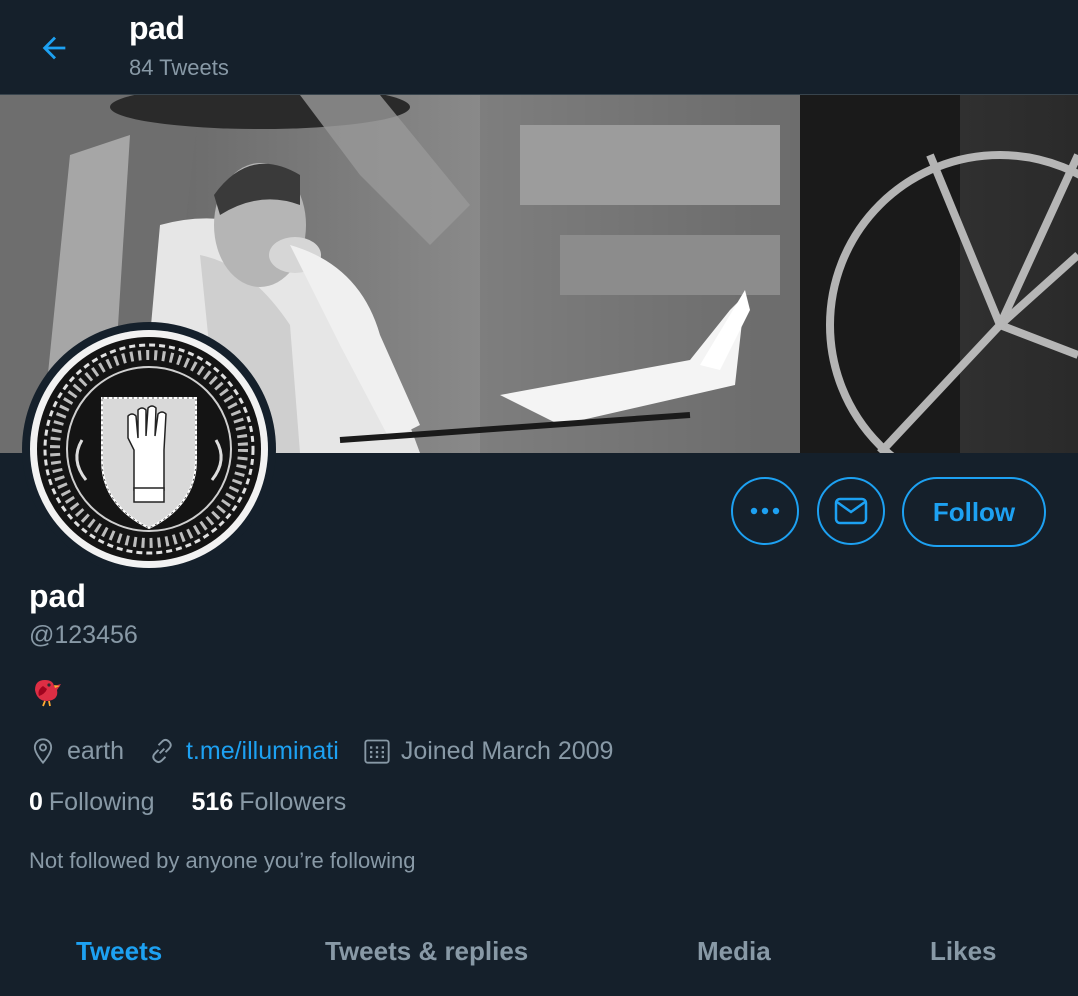 Image resolution: width=1078 pixels, height=996 pixels. Describe the element at coordinates (95, 750) in the screenshot. I see `location-text: earth` at that location.